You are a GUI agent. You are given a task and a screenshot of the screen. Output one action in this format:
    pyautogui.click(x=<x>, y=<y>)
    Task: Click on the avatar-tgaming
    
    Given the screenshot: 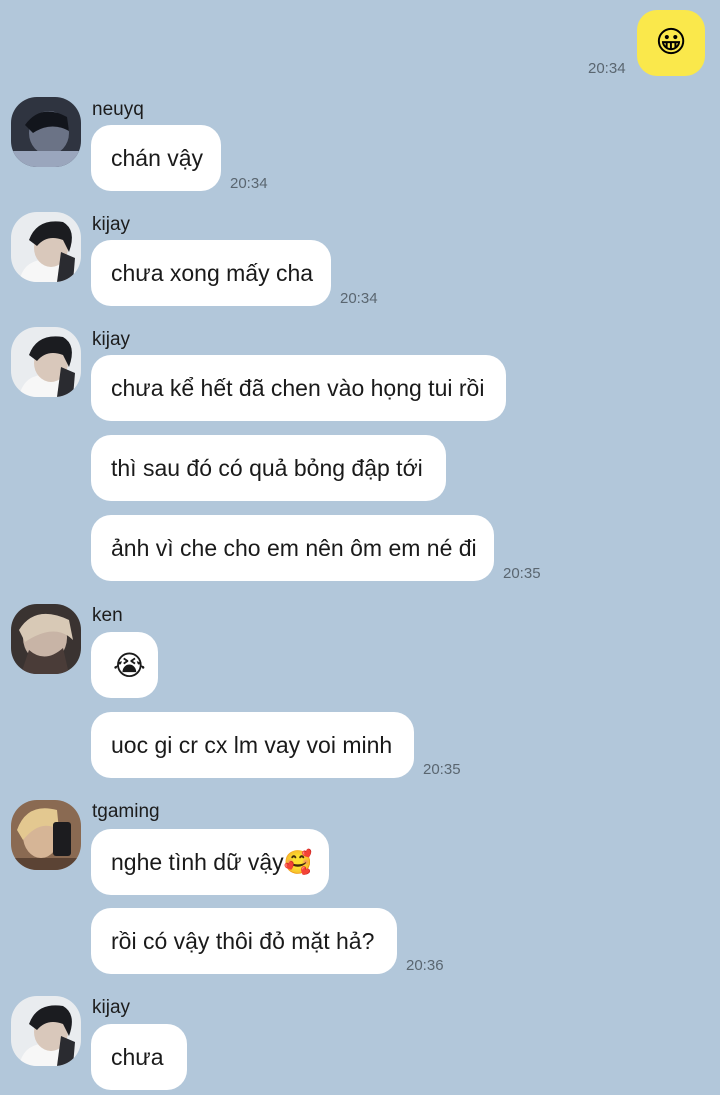 What is the action you would take?
    pyautogui.click(x=46, y=835)
    